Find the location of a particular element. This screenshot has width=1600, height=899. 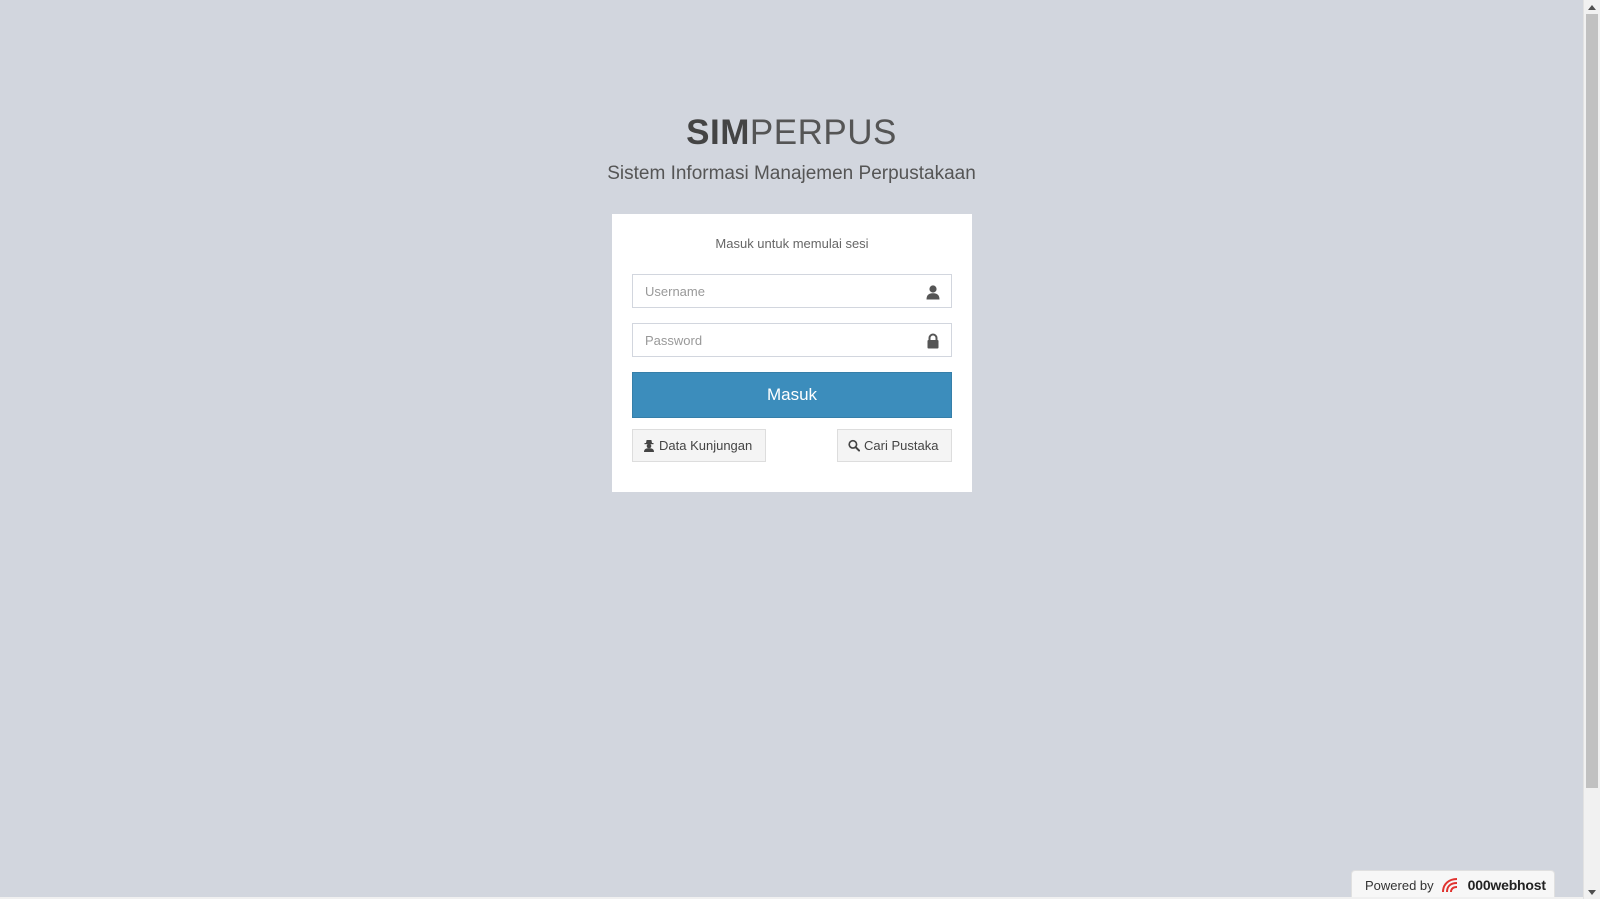

logo-light: PERPUS is located at coordinates (823, 132).